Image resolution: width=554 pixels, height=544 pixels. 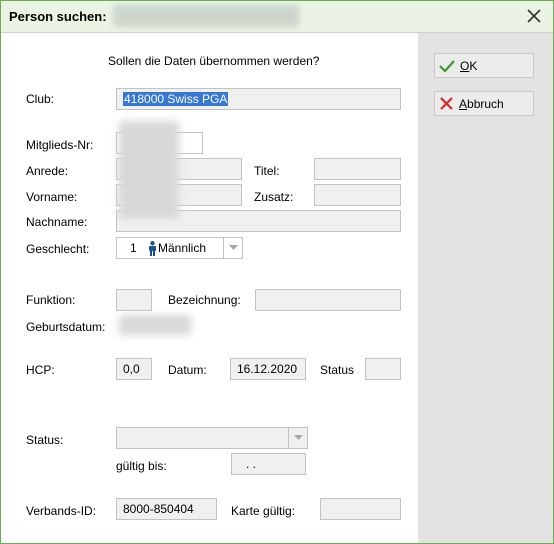 What do you see at coordinates (204, 300) in the screenshot?
I see `bezeichnung-label: Bezeichnung:` at bounding box center [204, 300].